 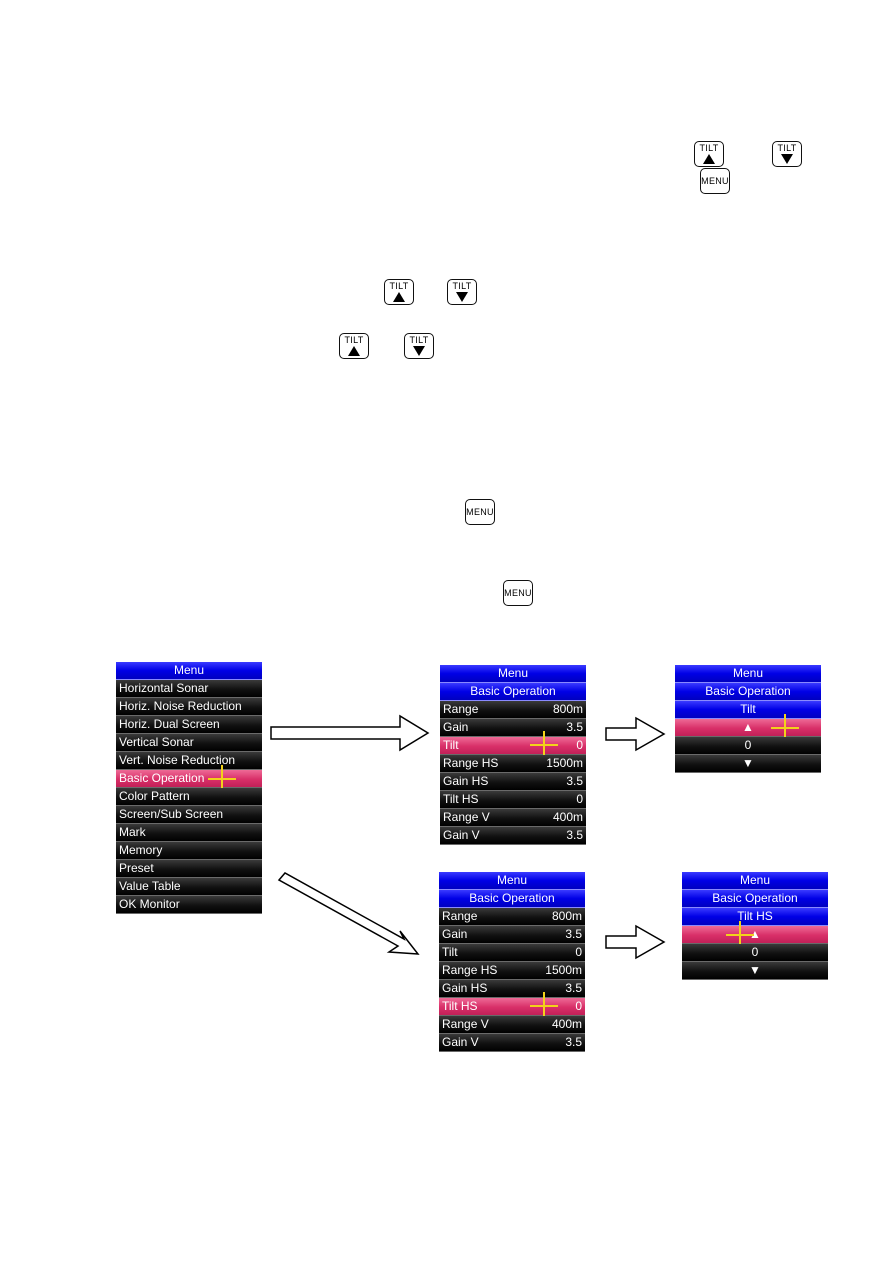 I want to click on arrow-diagonal-icon, so click(x=348, y=913).